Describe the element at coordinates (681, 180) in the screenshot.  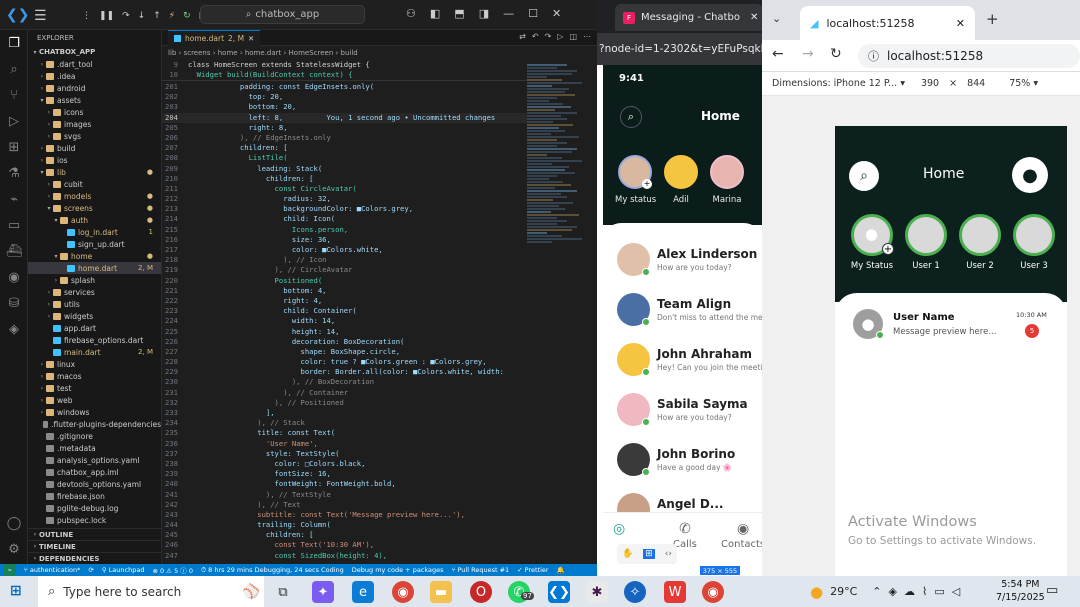
I see `story-item: Adil` at that location.